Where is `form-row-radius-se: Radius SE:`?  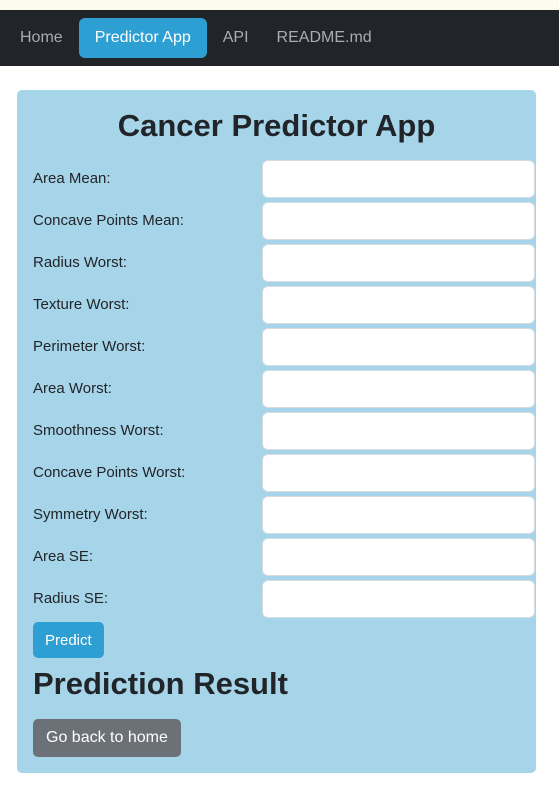
form-row-radius-se: Radius SE: is located at coordinates (284, 599).